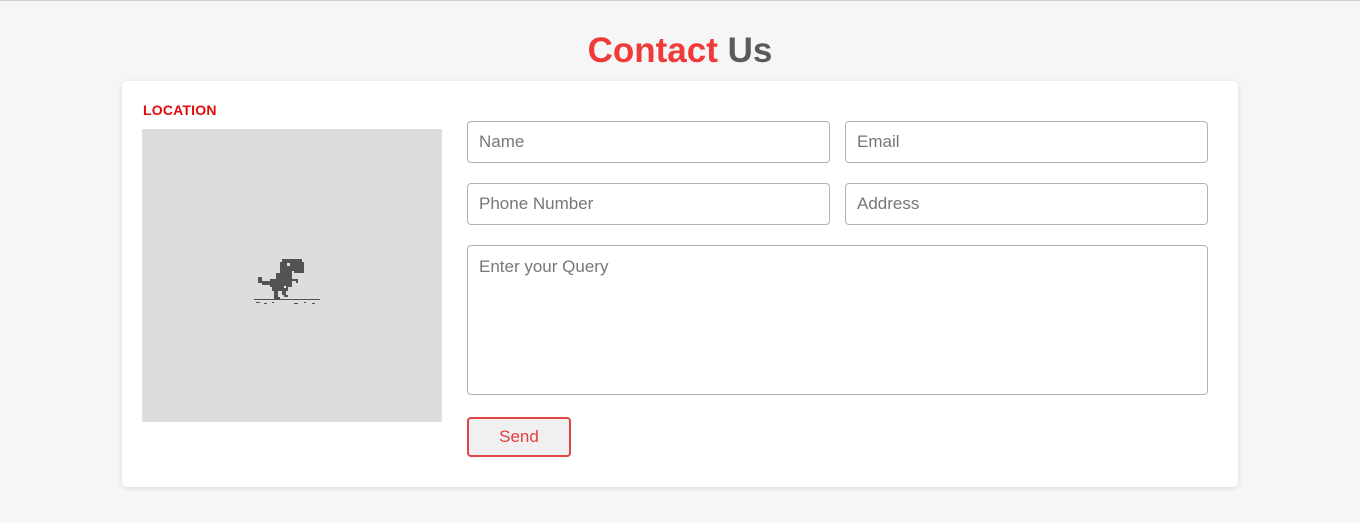  What do you see at coordinates (648, 204) in the screenshot?
I see `phone-number-input` at bounding box center [648, 204].